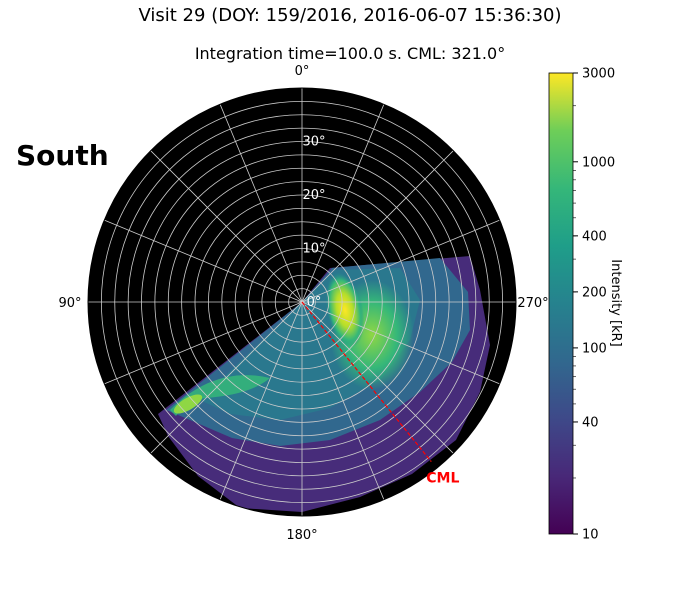 The height and width of the screenshot is (600, 700). What do you see at coordinates (313, 142) in the screenshot?
I see `radial-tick-label: 30°` at bounding box center [313, 142].